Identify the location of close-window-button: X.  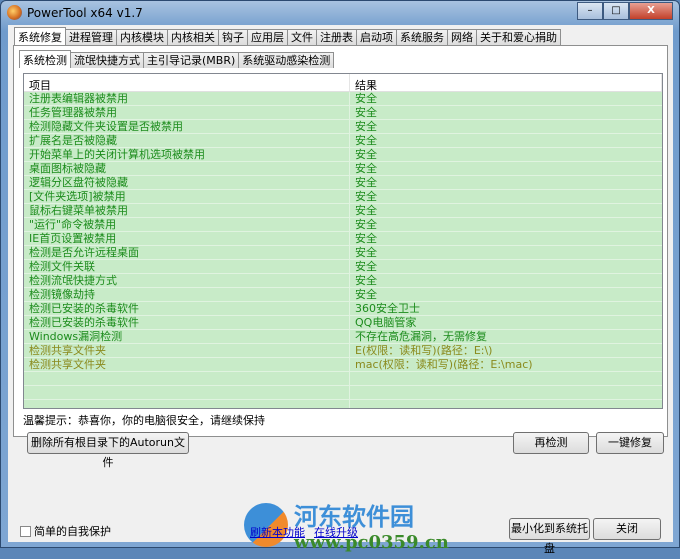
(651, 11).